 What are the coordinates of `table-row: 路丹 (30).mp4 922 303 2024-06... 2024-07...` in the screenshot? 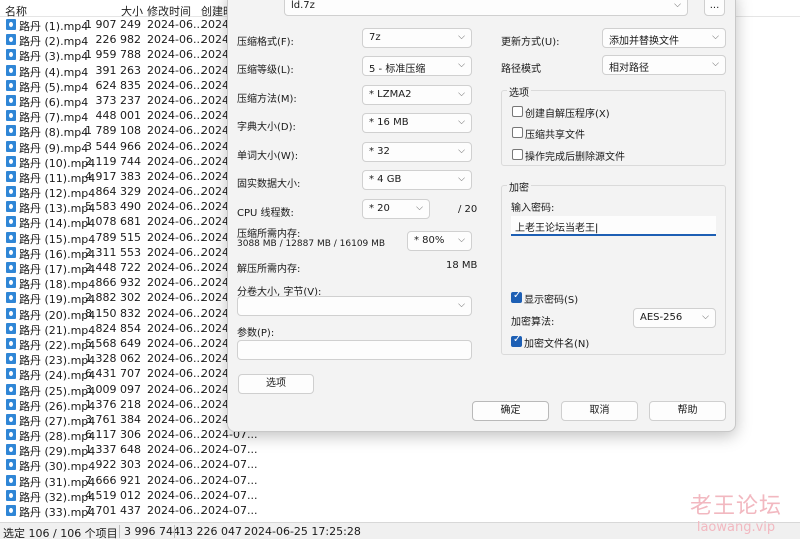 It's located at (130, 465).